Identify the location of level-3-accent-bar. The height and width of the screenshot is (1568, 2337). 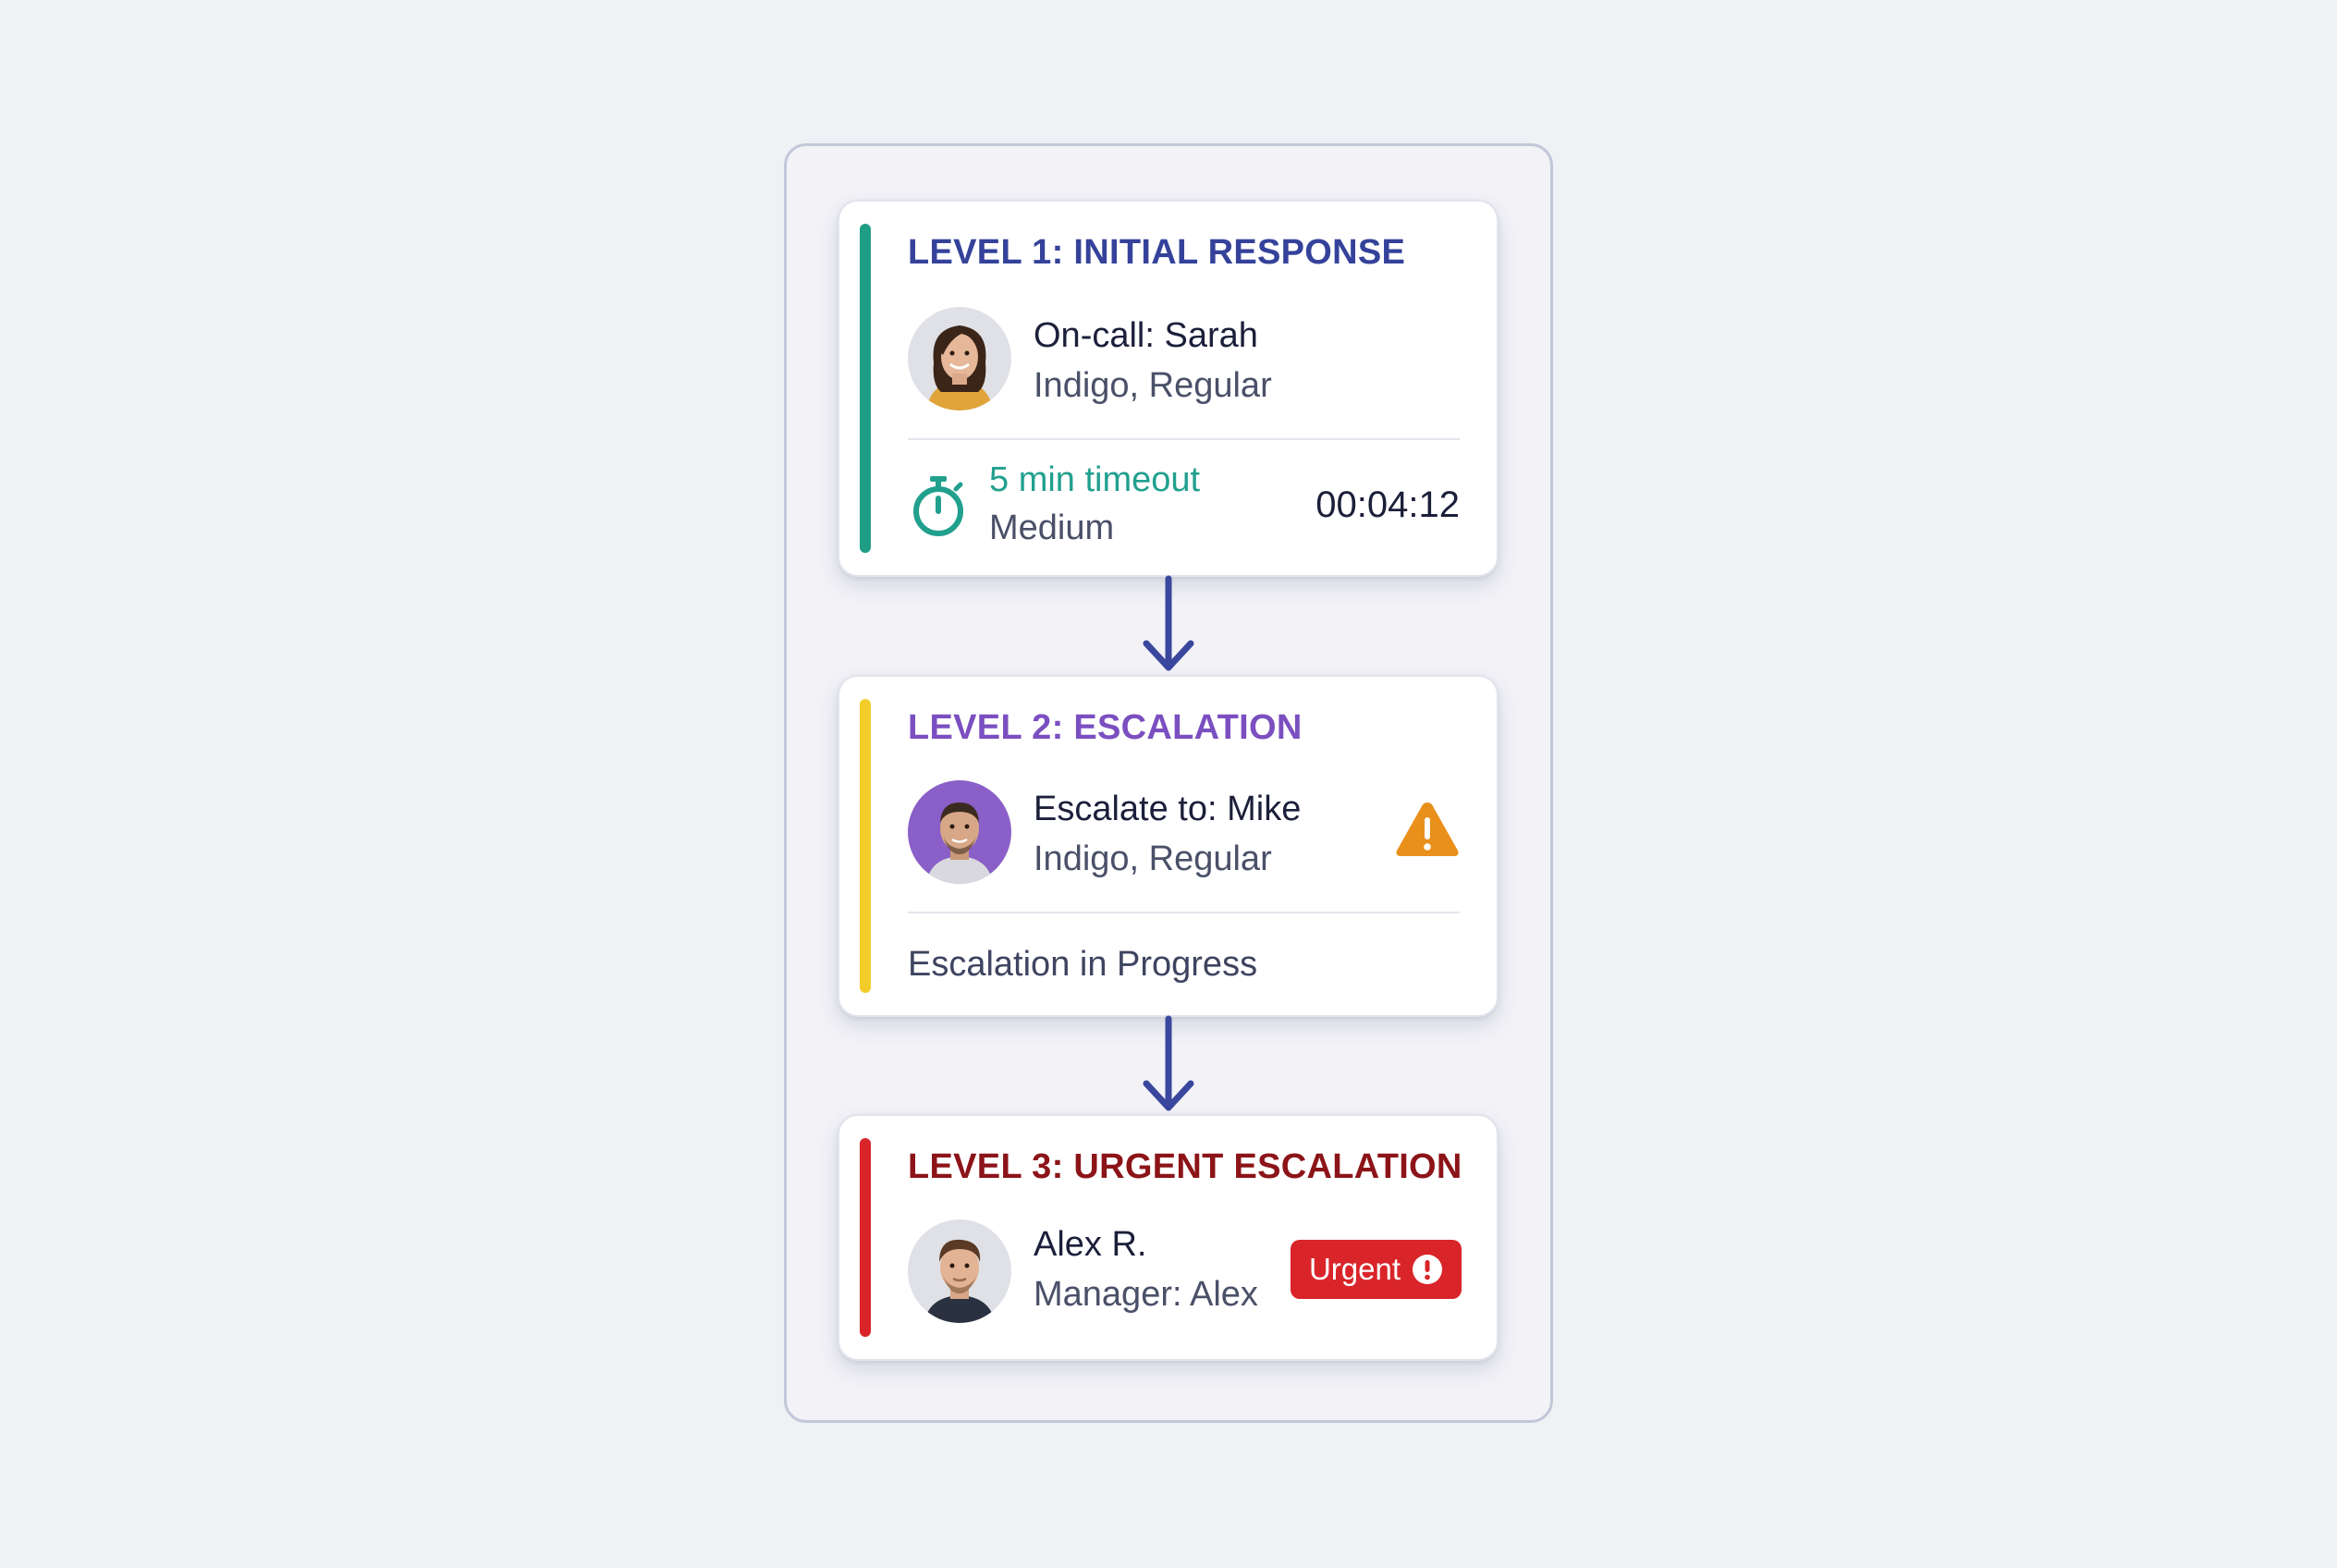
(865, 1238).